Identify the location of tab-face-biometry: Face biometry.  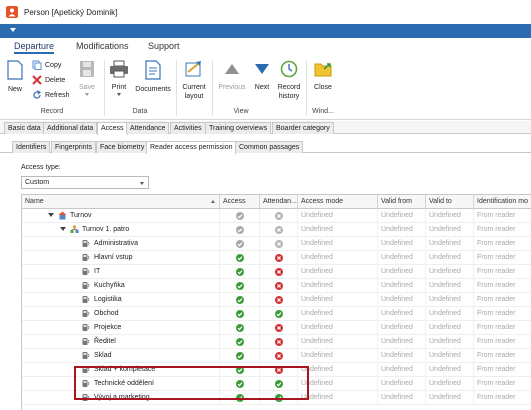
(122, 147).